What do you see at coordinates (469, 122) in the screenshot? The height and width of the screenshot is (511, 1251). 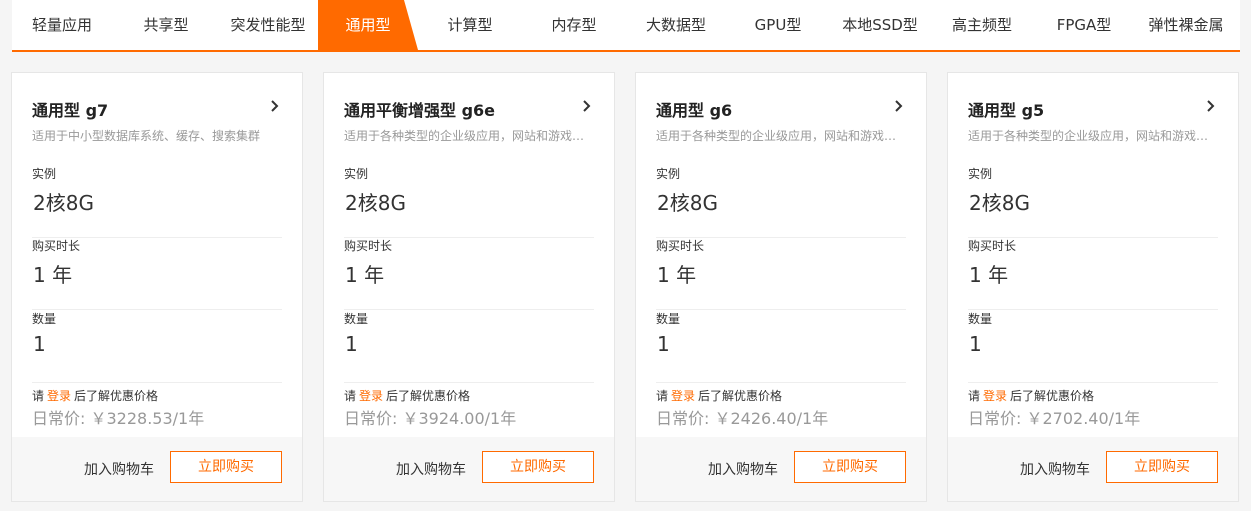 I see `card-header: 通用平衡增强型 g6e 适用于各种类型的企业级应用，网站和游戏服务器` at bounding box center [469, 122].